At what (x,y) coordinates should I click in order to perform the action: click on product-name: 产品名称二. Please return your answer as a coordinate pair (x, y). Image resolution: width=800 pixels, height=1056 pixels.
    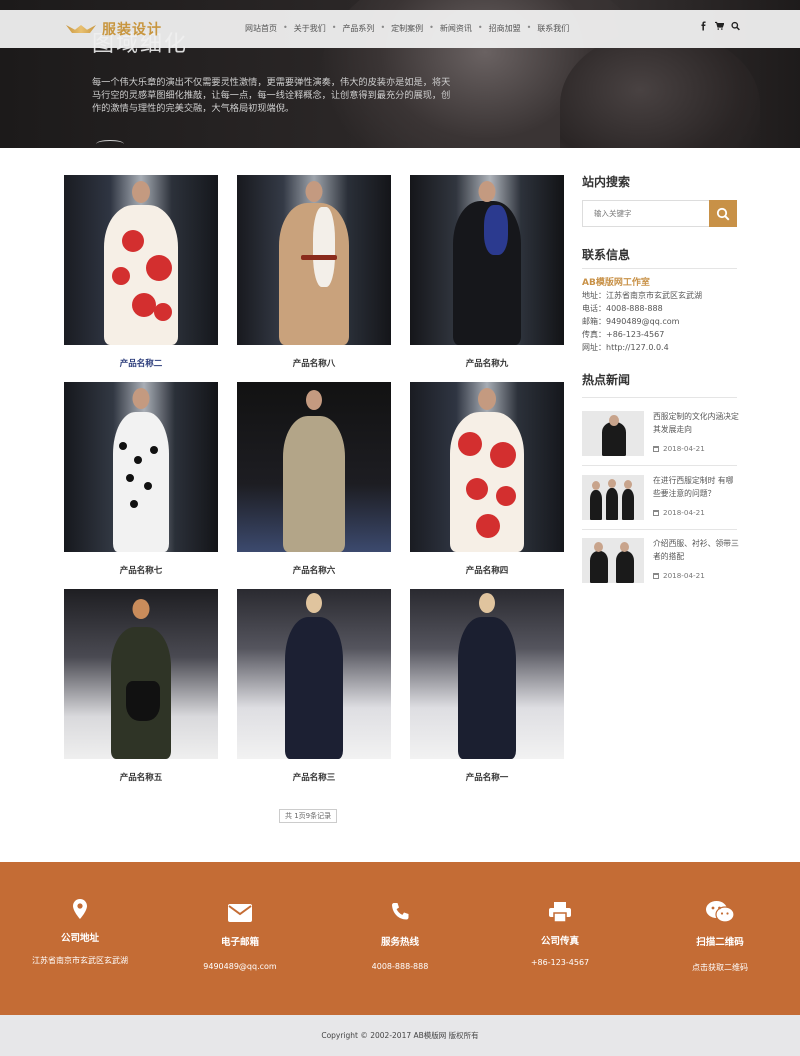
    Looking at the image, I should click on (141, 363).